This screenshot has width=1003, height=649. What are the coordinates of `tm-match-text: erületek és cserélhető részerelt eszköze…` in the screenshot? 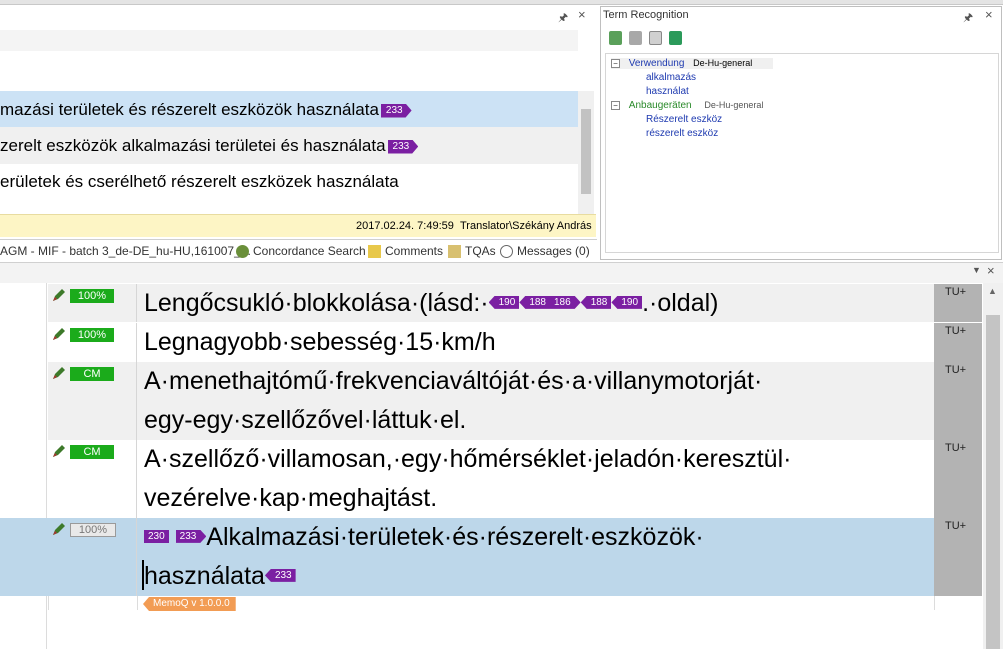 It's located at (199, 181).